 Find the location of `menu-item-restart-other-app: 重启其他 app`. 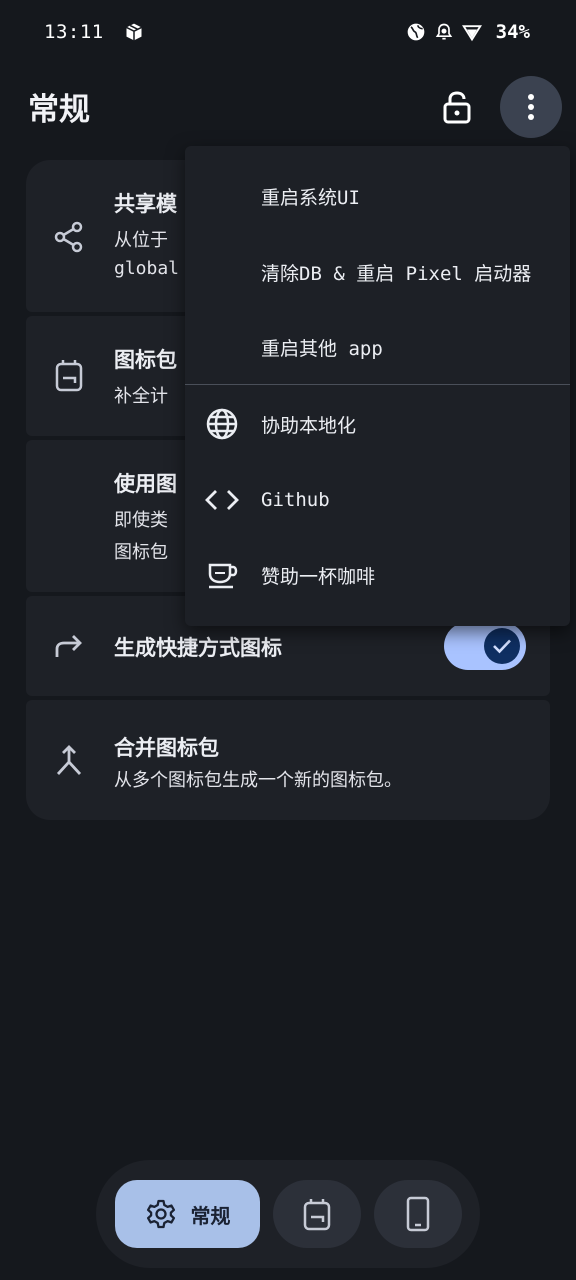

menu-item-restart-other-app: 重启其他 app is located at coordinates (377, 347).